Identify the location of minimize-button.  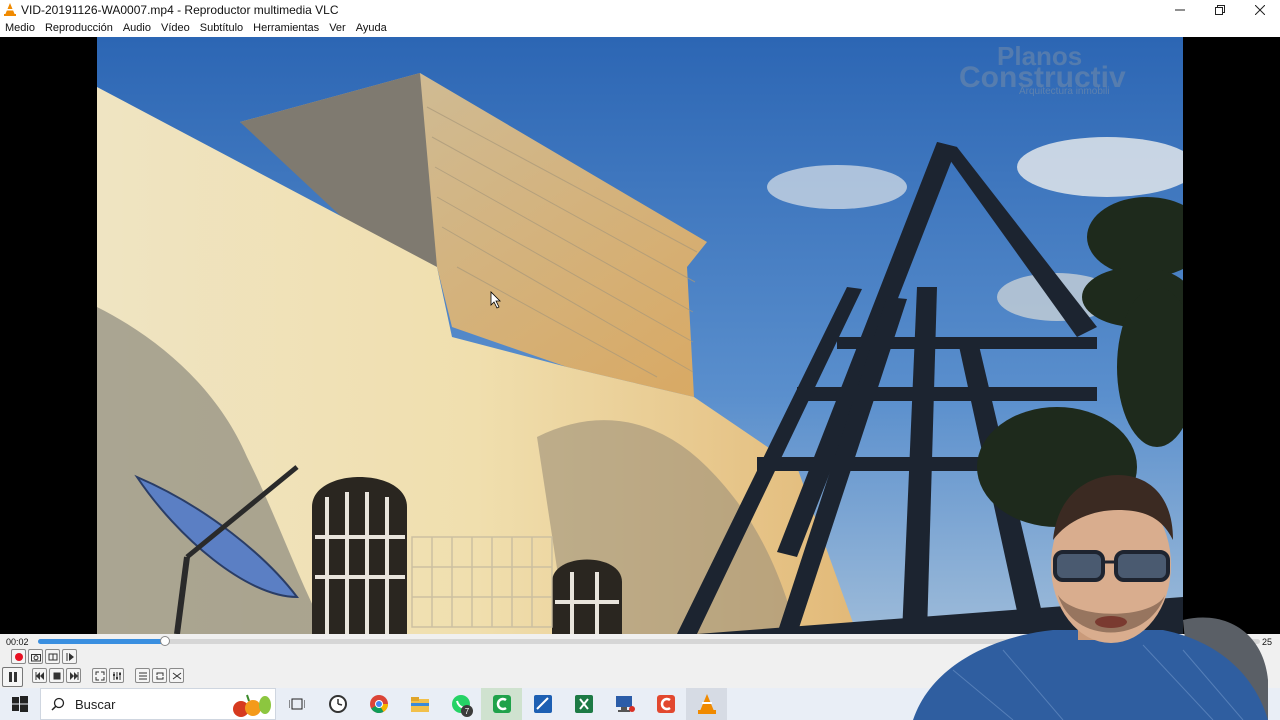
(1180, 9).